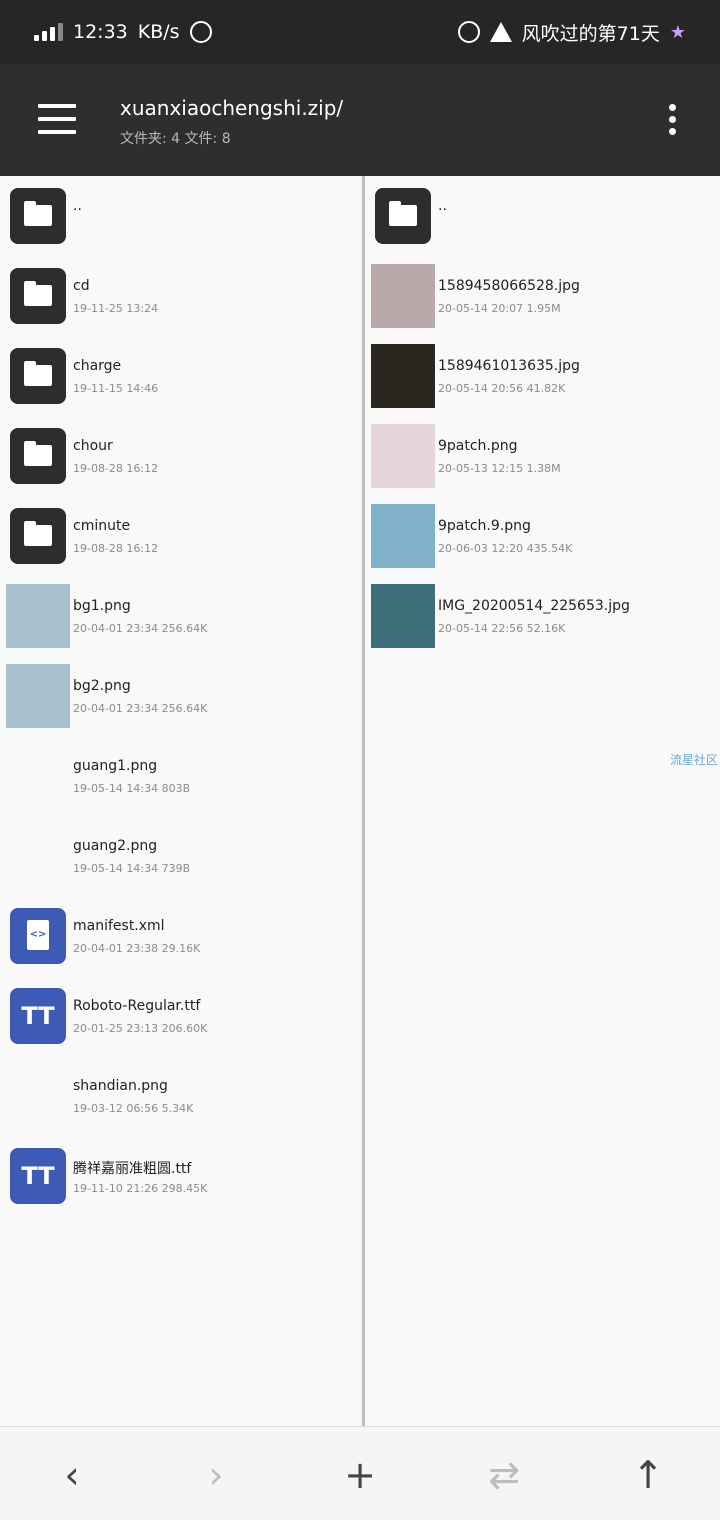 The image size is (720, 1520). What do you see at coordinates (534, 606) in the screenshot?
I see `file-name: IMG_20200514_225653.jpg` at bounding box center [534, 606].